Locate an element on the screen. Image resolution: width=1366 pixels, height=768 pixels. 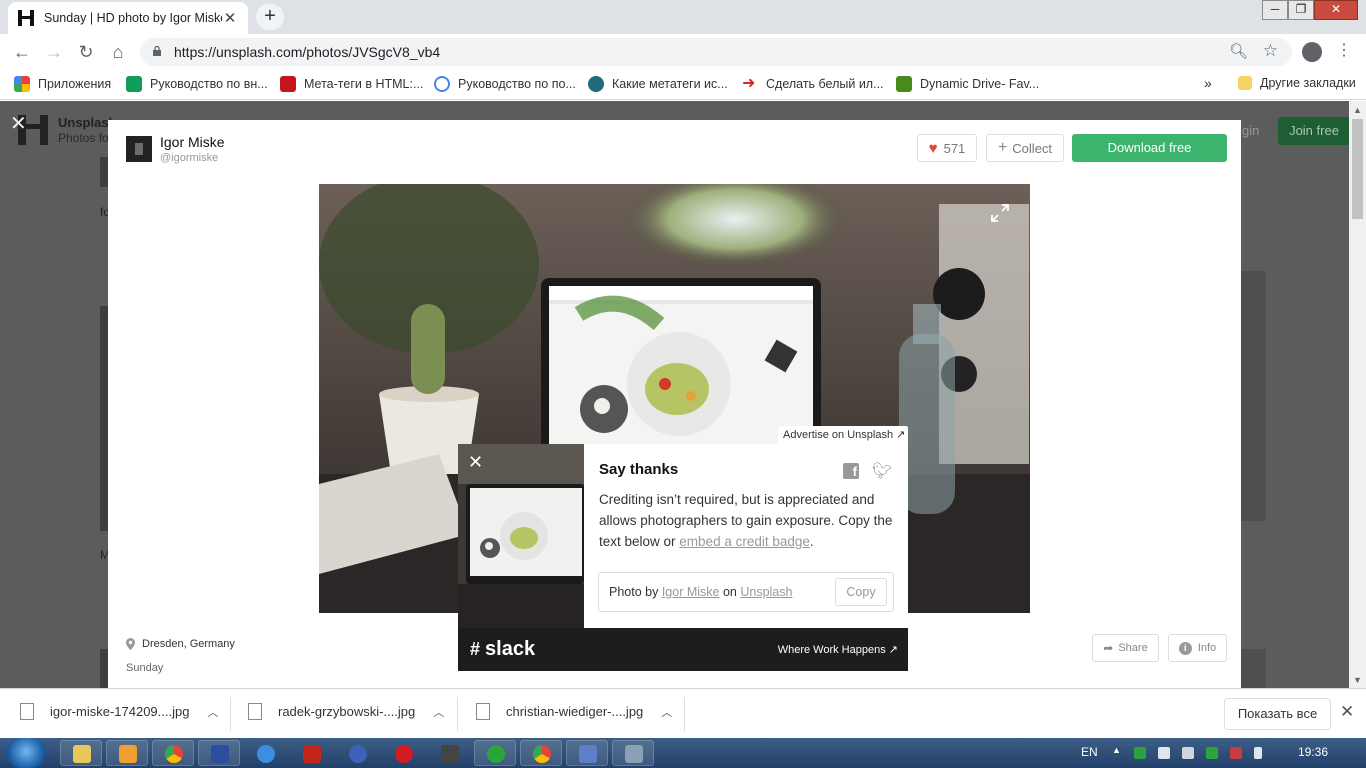
tab-close-icon: ✕ is located at coordinates (230, 18).